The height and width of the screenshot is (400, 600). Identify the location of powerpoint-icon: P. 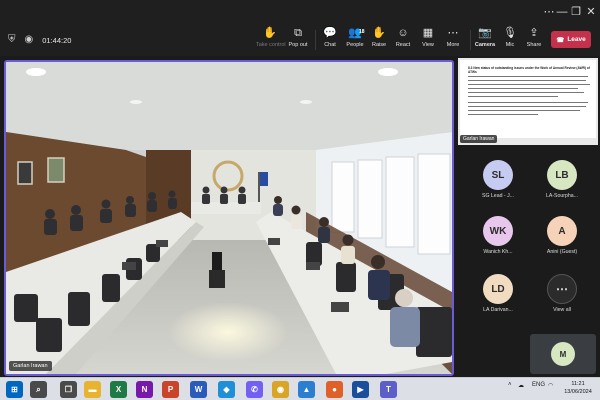
(170, 389).